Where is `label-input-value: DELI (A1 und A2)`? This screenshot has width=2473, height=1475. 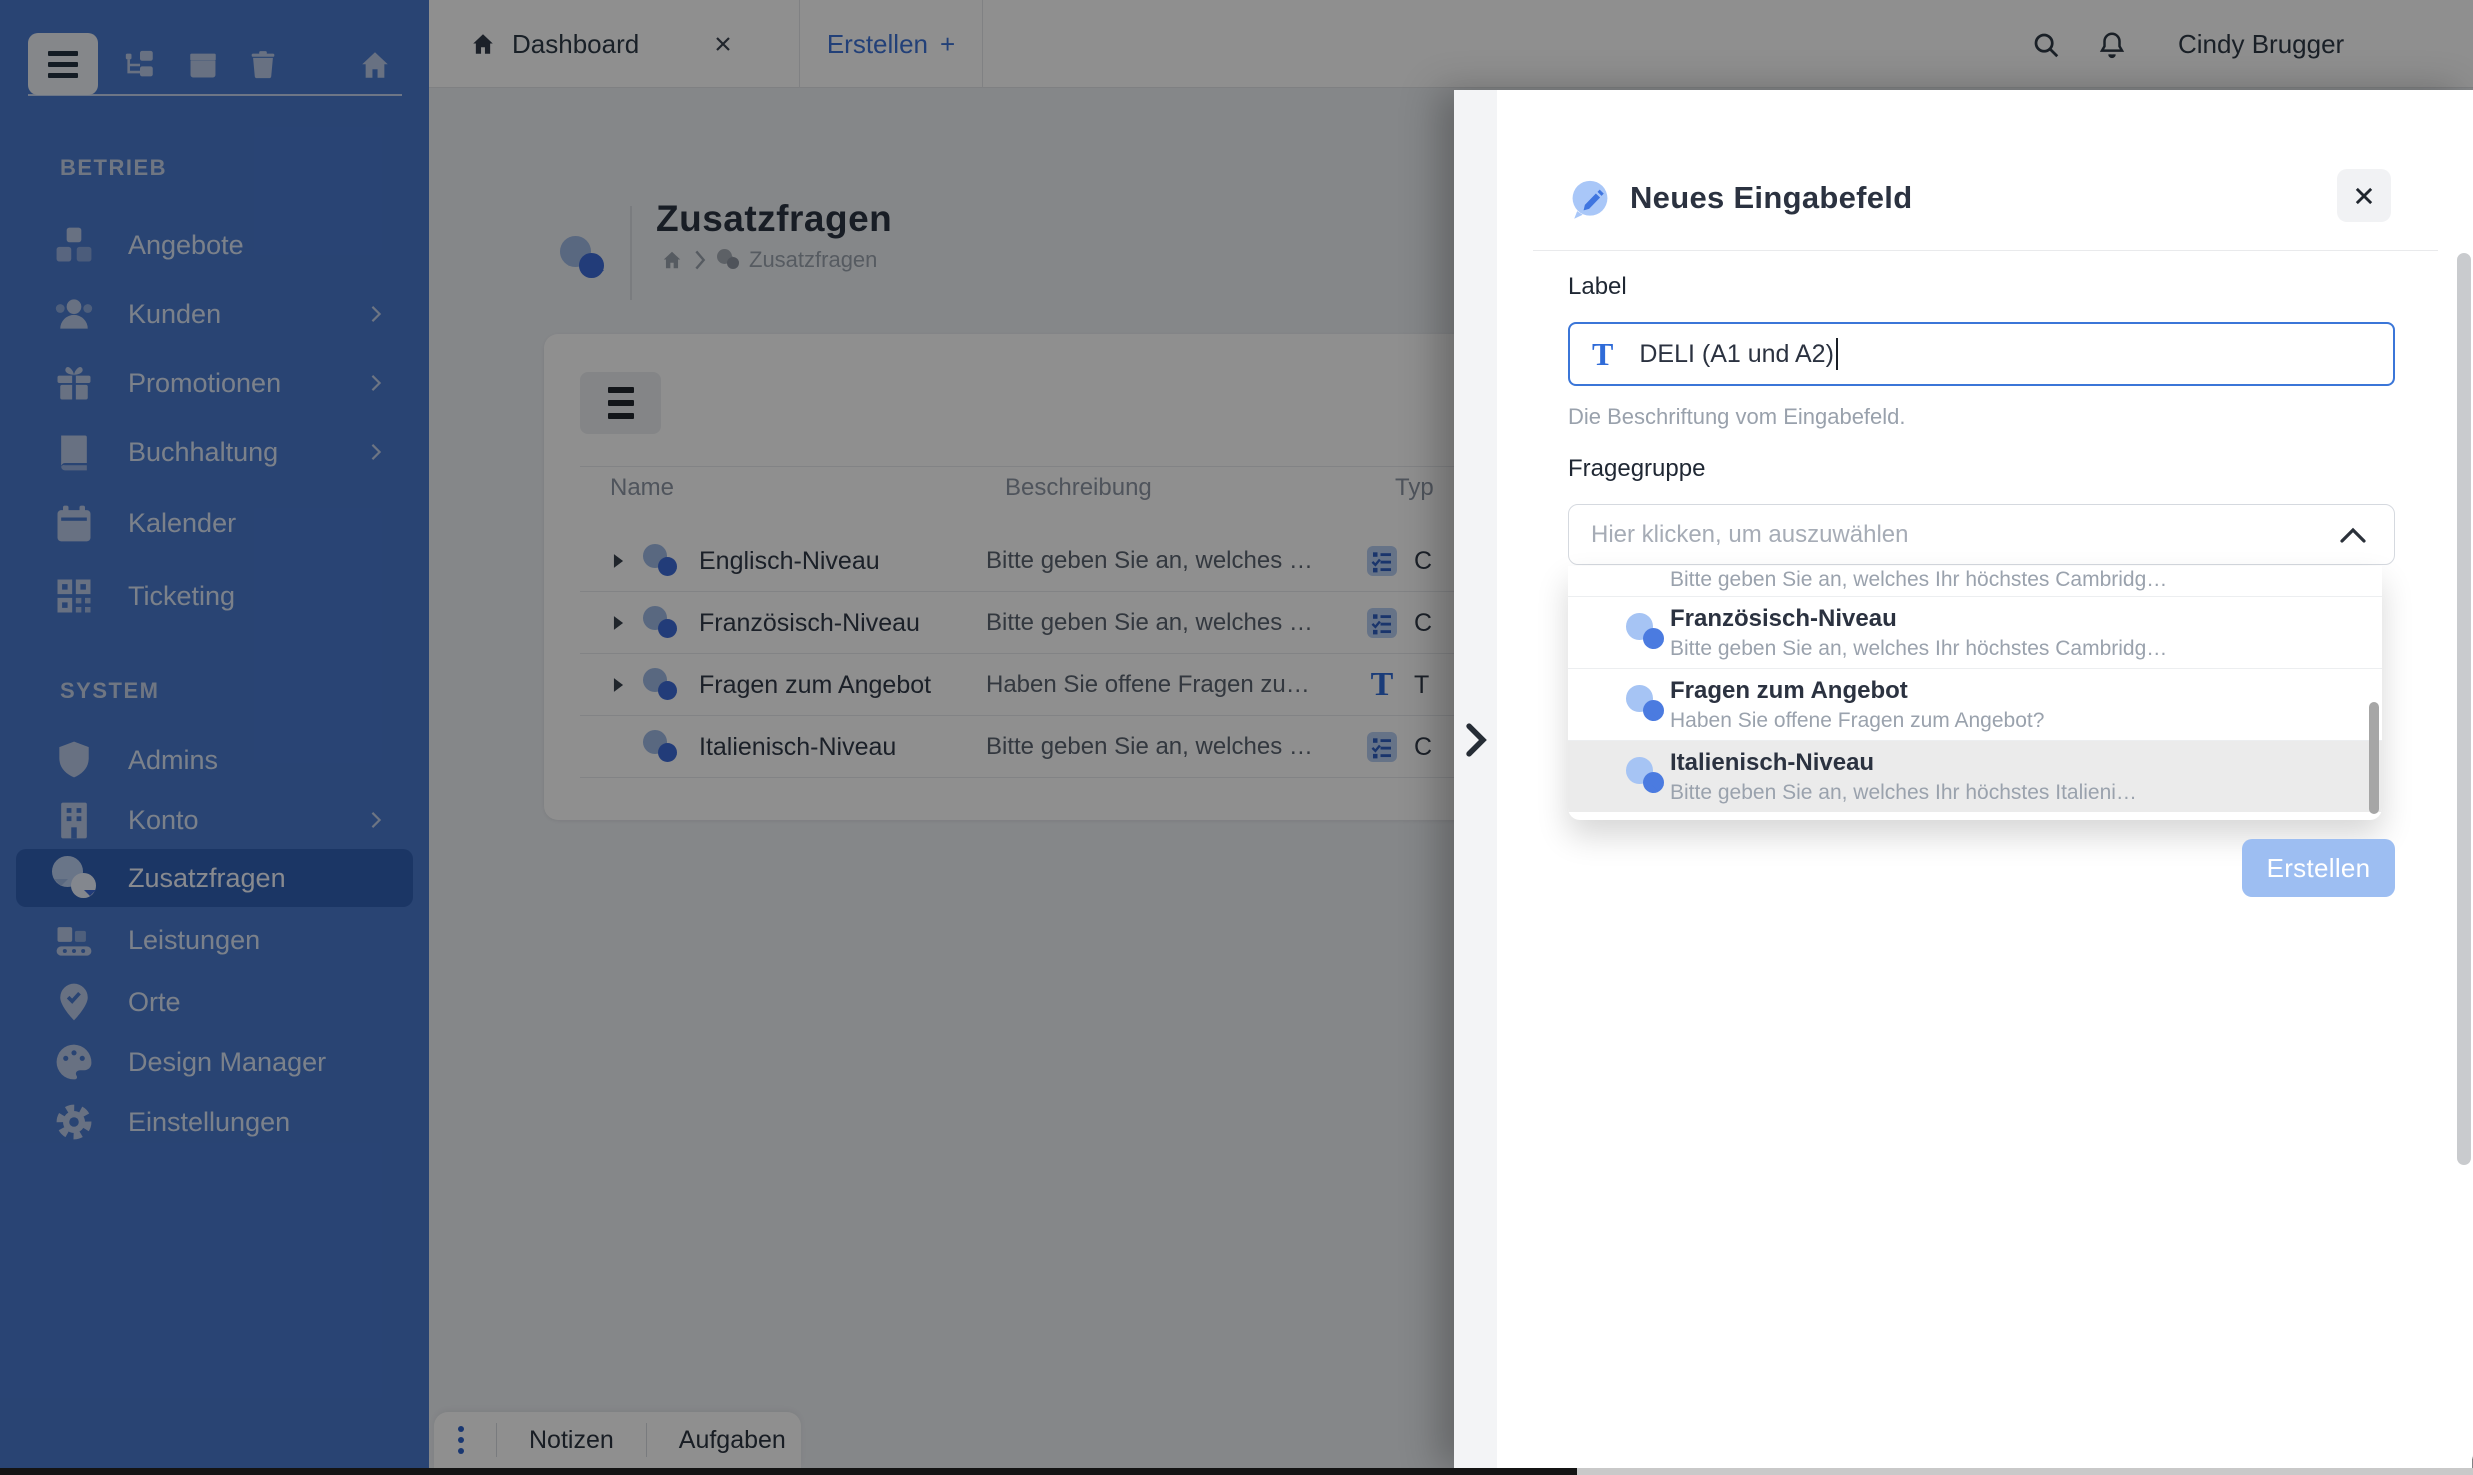
label-input-value: DELI (A1 und A2) is located at coordinates (1736, 353).